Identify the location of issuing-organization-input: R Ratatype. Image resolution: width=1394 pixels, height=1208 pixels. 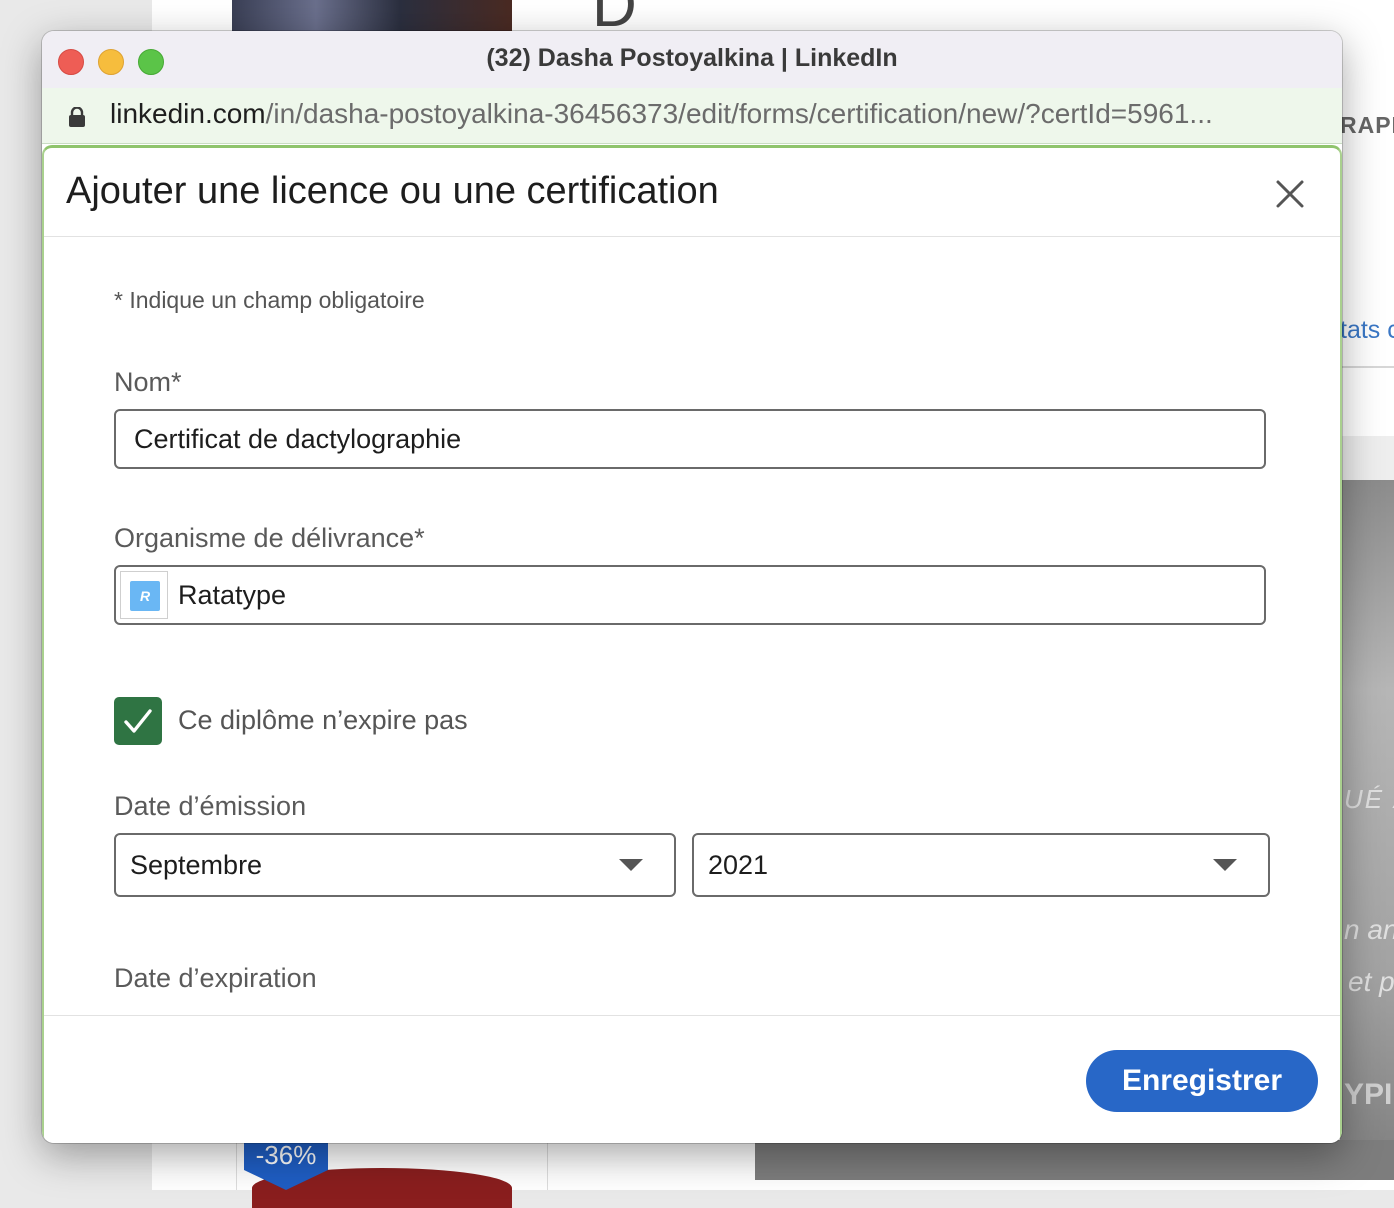
(690, 595).